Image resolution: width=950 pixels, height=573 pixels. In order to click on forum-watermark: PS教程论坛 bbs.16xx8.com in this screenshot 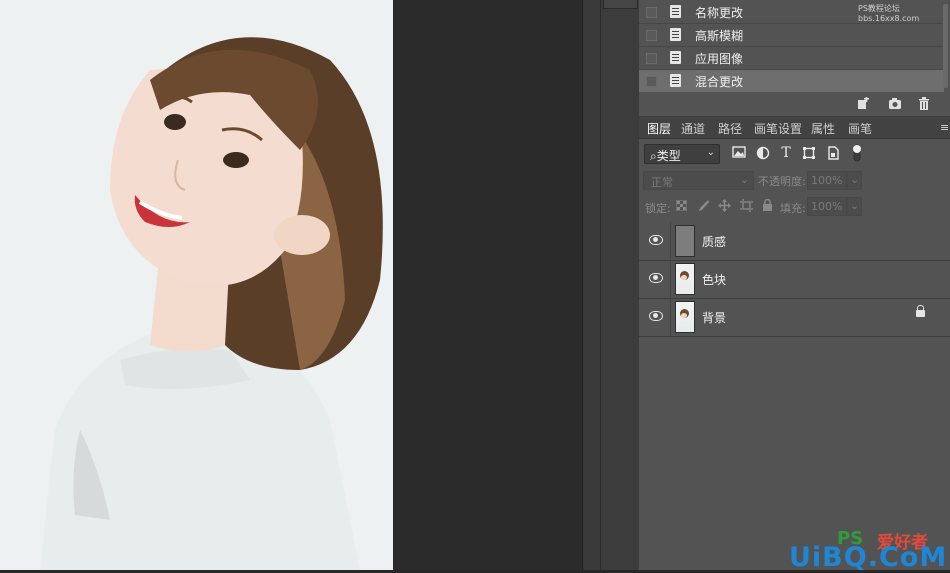, I will do `click(889, 13)`.